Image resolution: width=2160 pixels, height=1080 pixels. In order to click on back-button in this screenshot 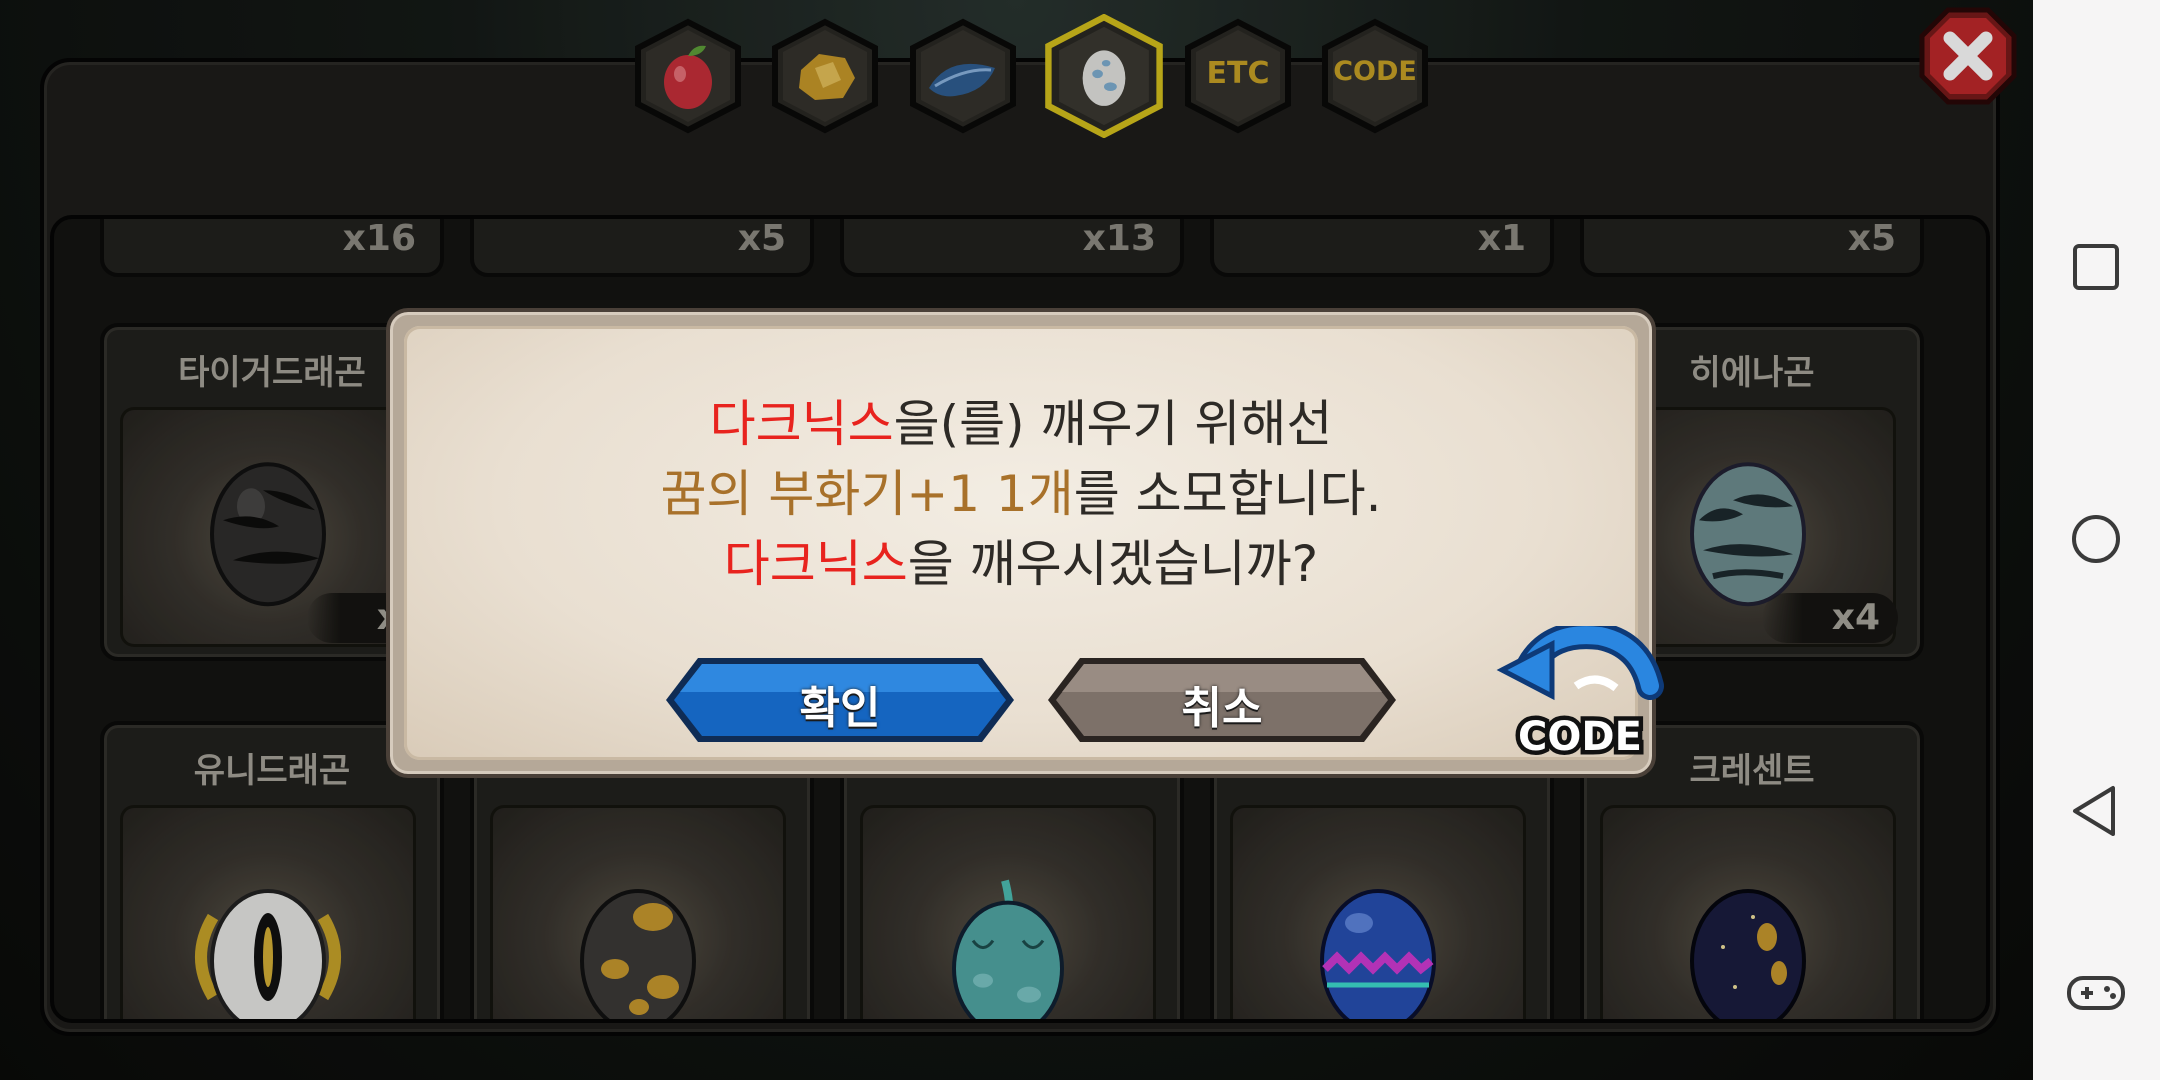, I will do `click(2096, 811)`.